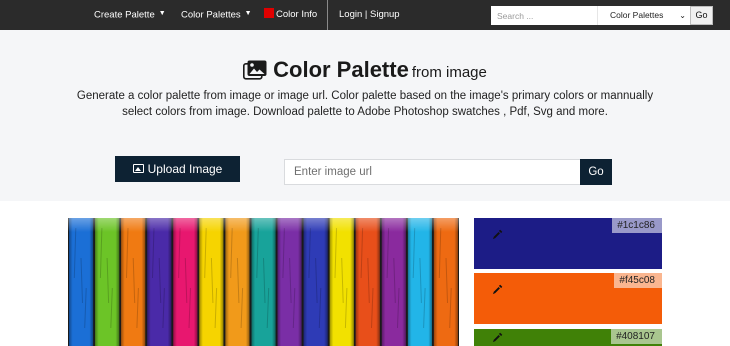 This screenshot has width=730, height=346. I want to click on palette-swatch: #1c1c86, so click(568, 243).